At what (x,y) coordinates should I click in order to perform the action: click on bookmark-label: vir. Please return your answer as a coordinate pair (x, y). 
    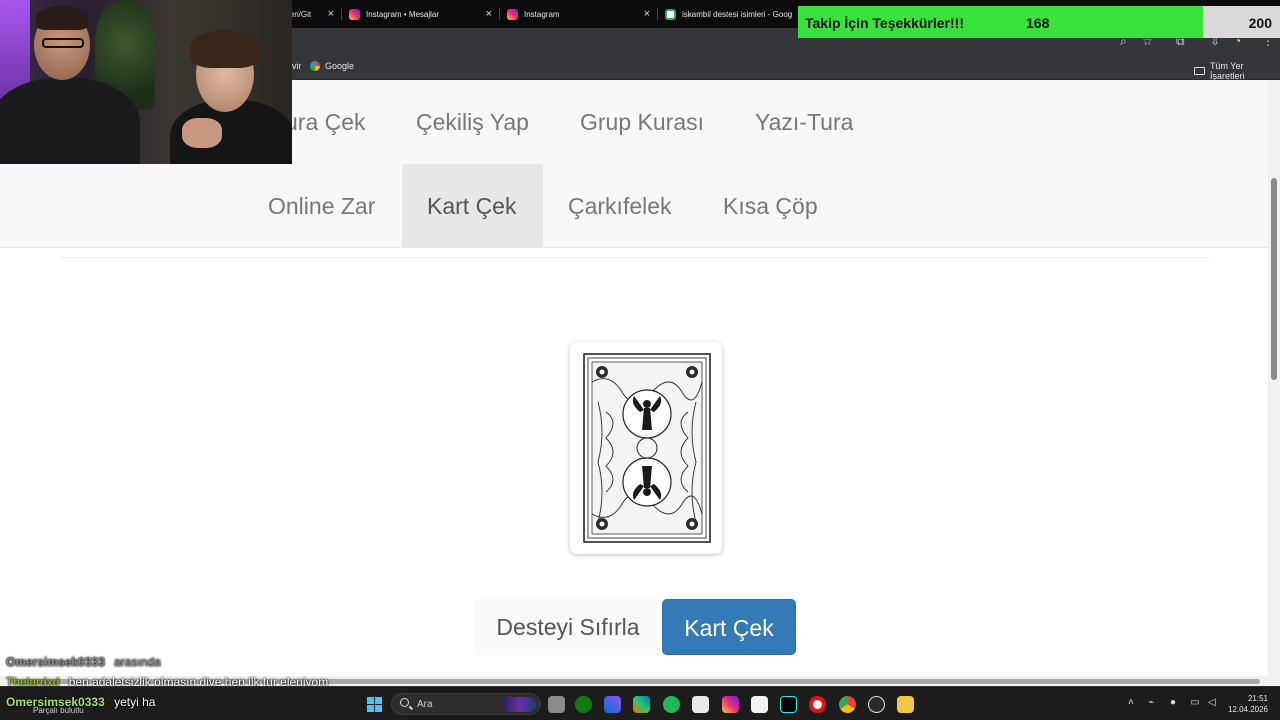
    Looking at the image, I should click on (297, 66).